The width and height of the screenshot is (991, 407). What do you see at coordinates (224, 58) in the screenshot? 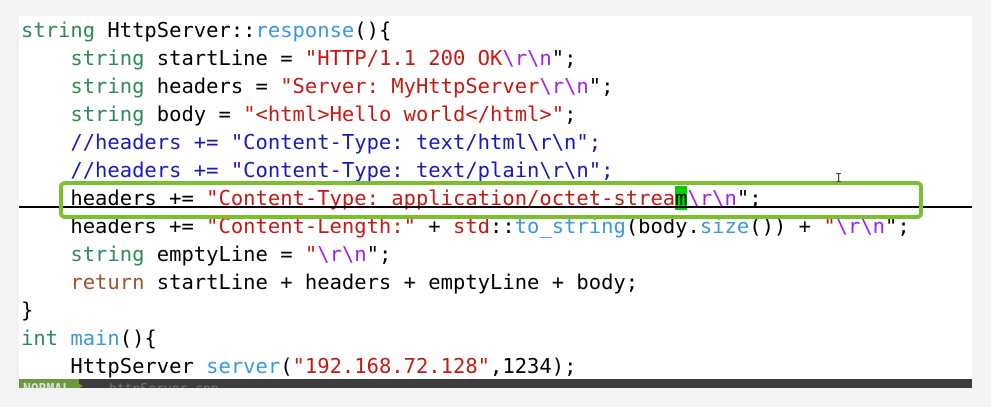
I see `token: startLine =` at bounding box center [224, 58].